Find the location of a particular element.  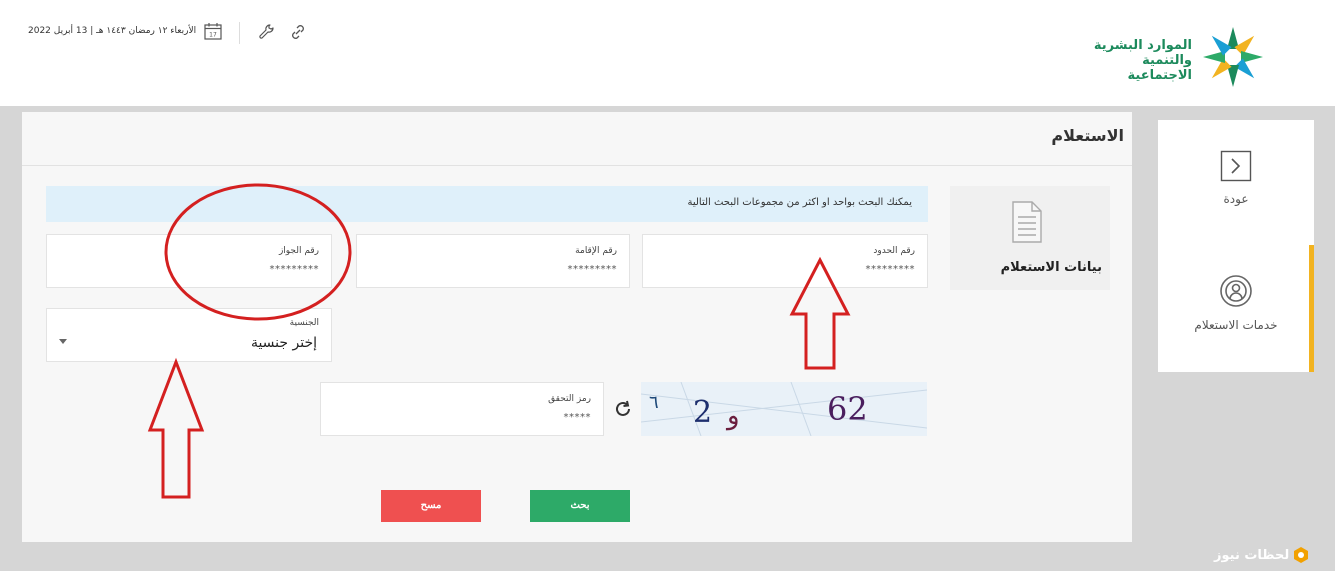

watermark: لحظات نيوز is located at coordinates (1274, 555).